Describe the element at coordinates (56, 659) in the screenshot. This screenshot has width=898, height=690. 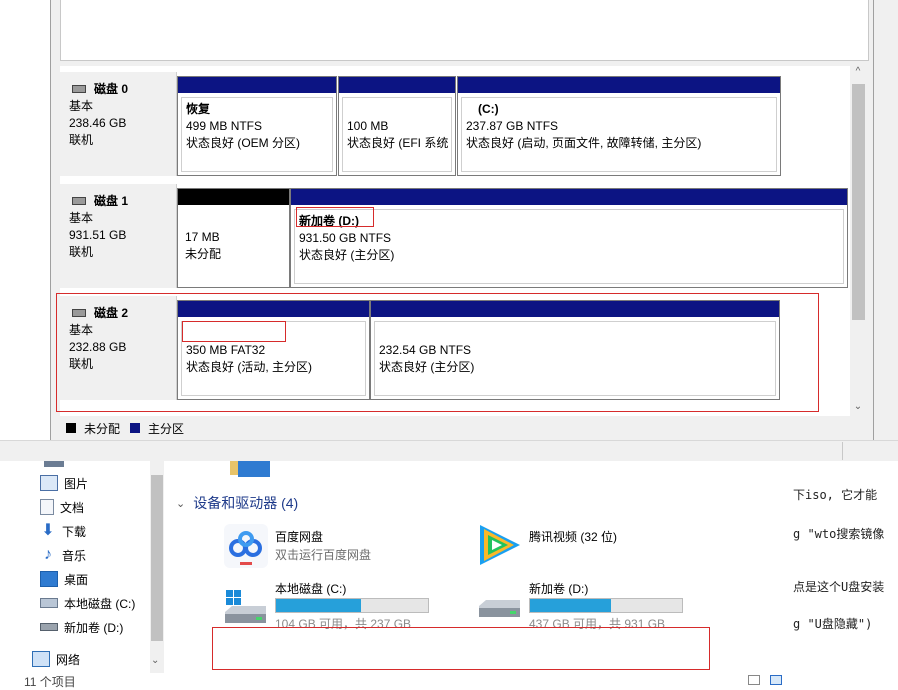
I see `nav-item-network: 网络` at that location.